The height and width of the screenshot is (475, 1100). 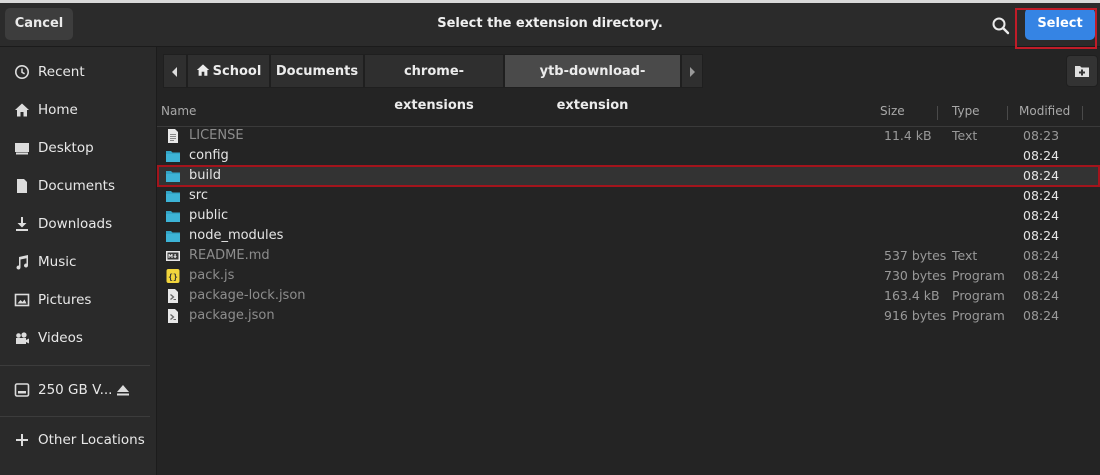 I want to click on file-size: 11.4 kB, so click(x=908, y=135).